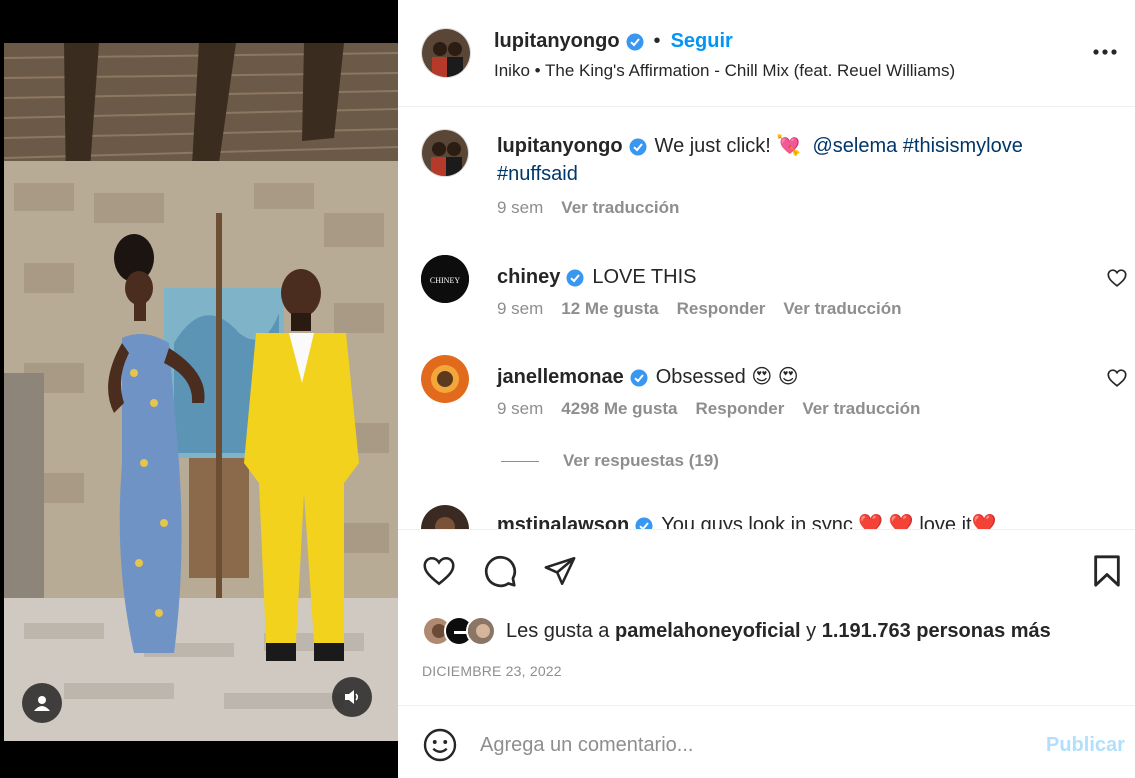 This screenshot has height=778, width=1135. I want to click on more-icon, so click(1105, 52).